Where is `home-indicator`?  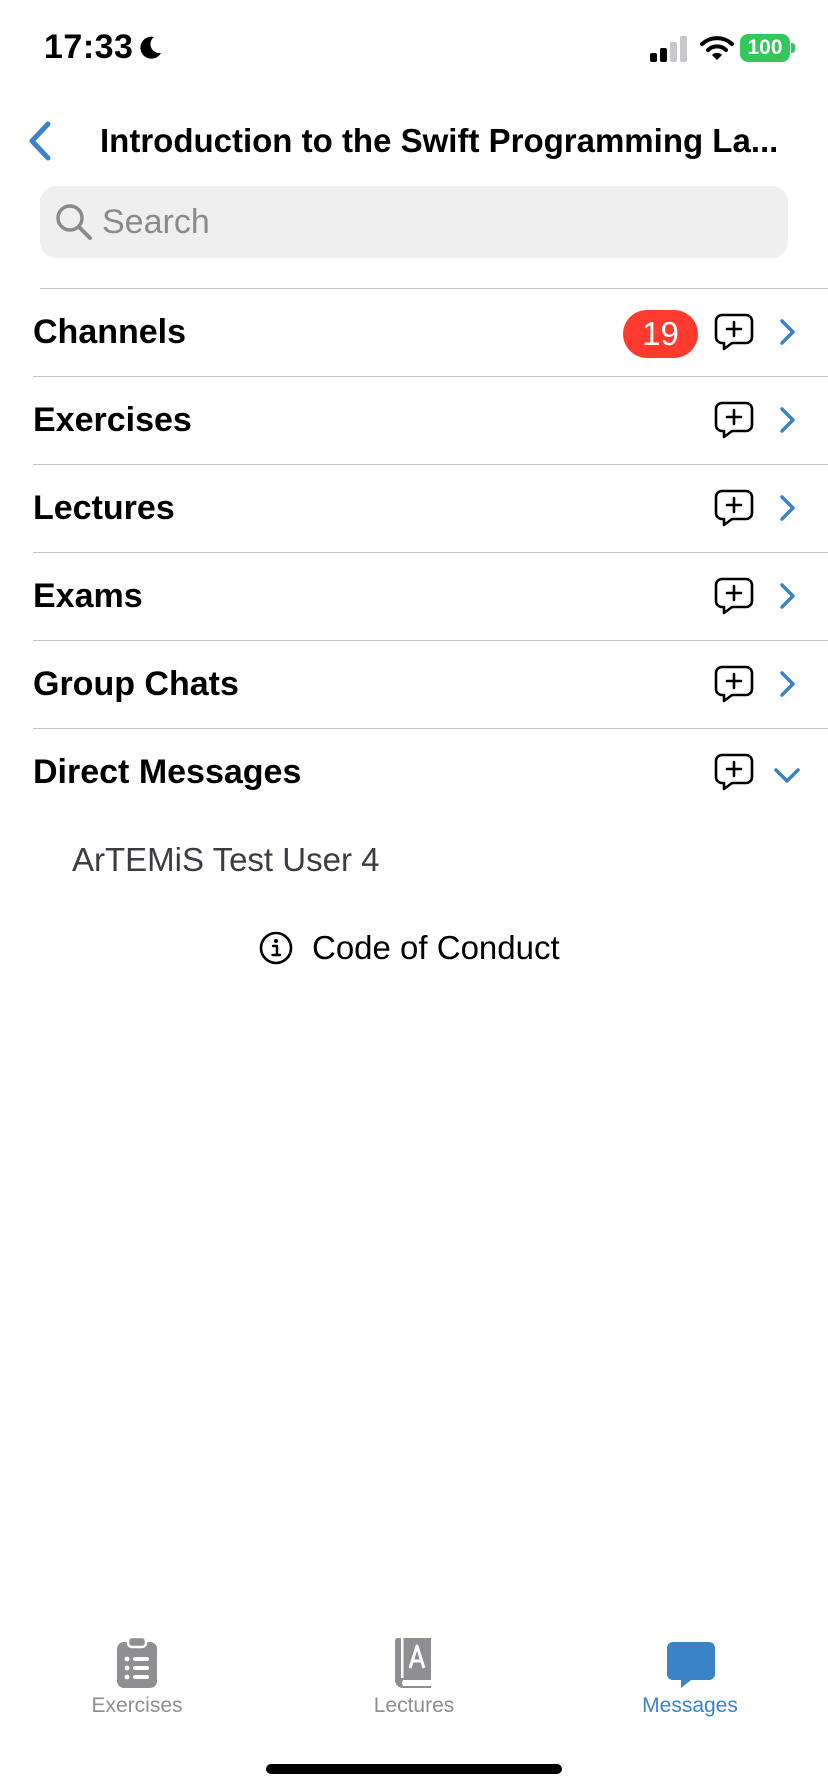
home-indicator is located at coordinates (414, 1769).